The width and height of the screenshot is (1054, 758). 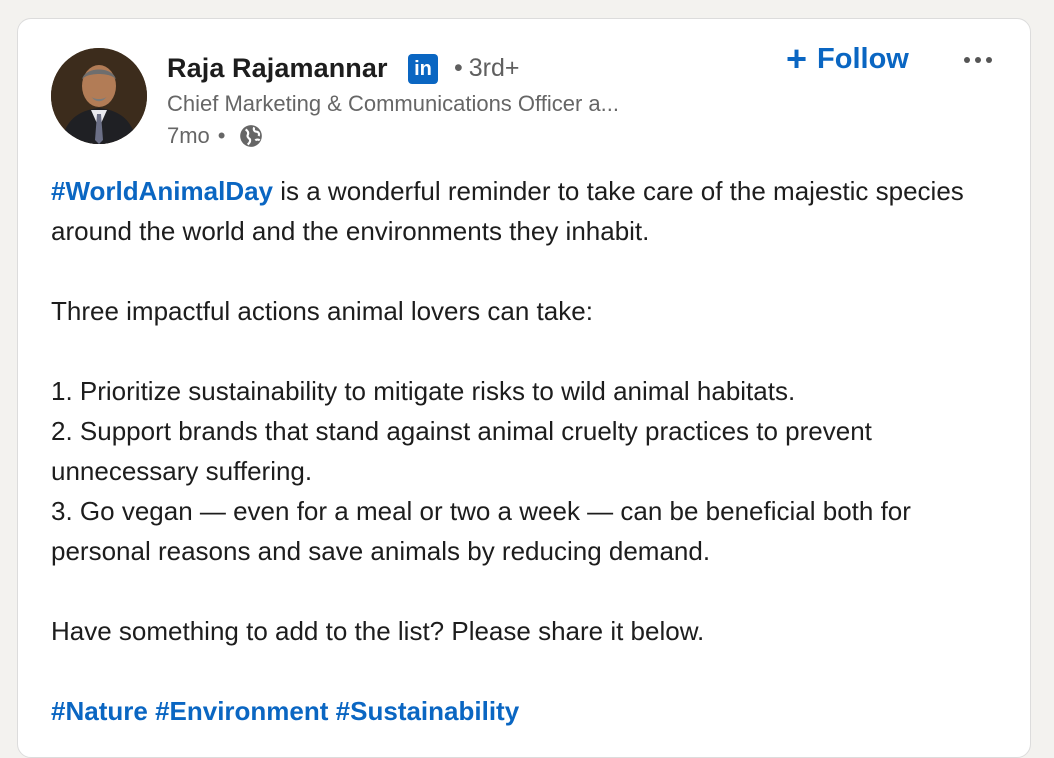 I want to click on linkedin-premium-icon: in, so click(x=423, y=69).